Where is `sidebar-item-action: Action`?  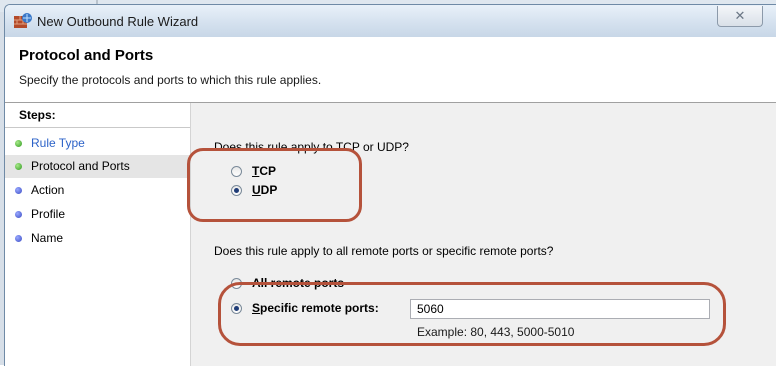
sidebar-item-action: Action is located at coordinates (97, 190).